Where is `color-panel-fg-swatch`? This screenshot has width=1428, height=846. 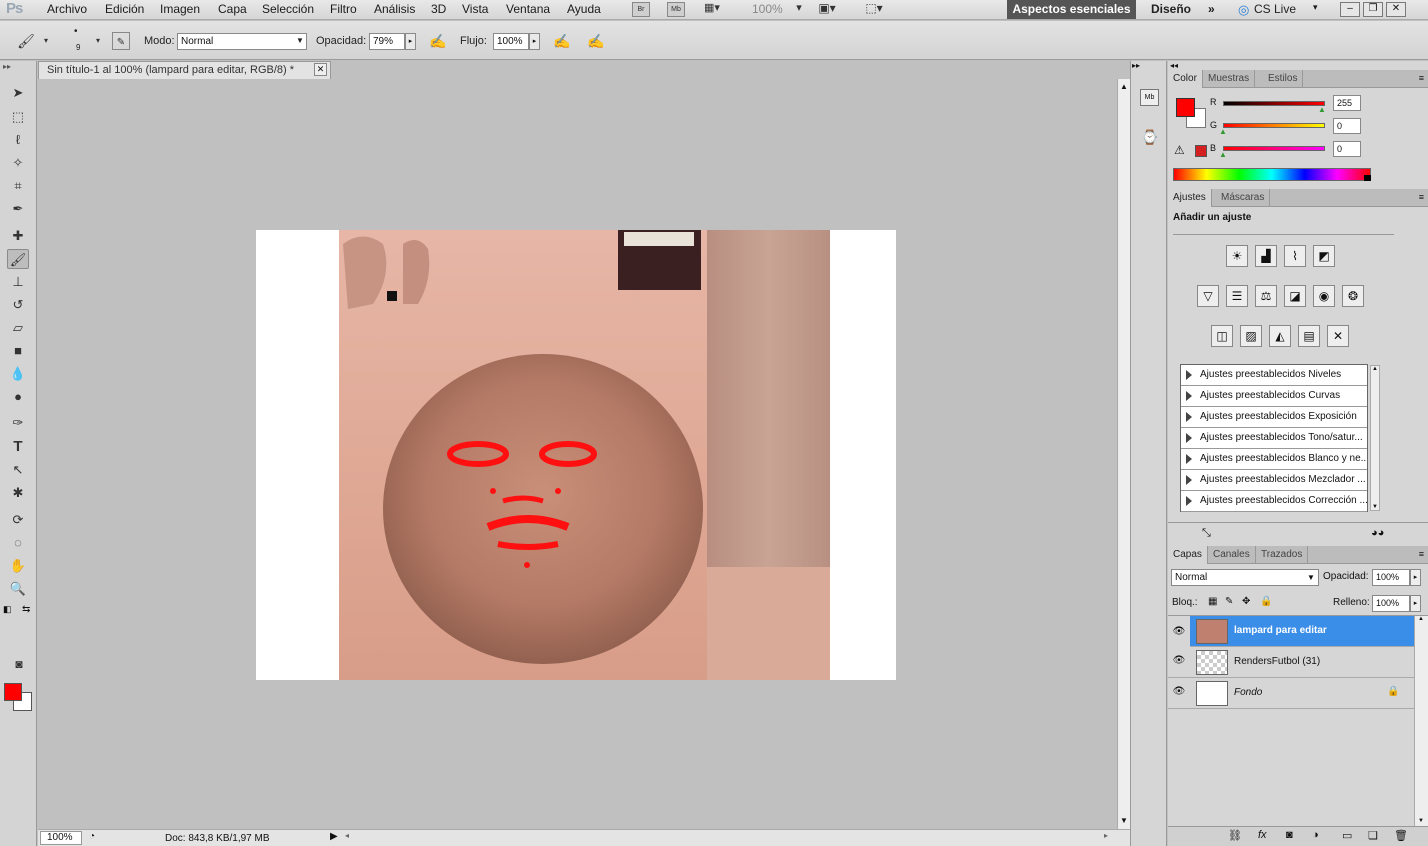 color-panel-fg-swatch is located at coordinates (1185, 107).